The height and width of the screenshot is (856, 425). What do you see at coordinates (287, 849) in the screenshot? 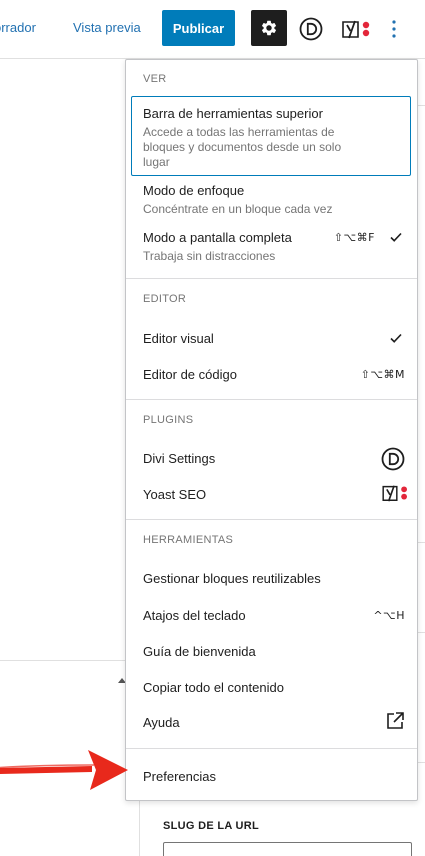
I see `slug-input` at bounding box center [287, 849].